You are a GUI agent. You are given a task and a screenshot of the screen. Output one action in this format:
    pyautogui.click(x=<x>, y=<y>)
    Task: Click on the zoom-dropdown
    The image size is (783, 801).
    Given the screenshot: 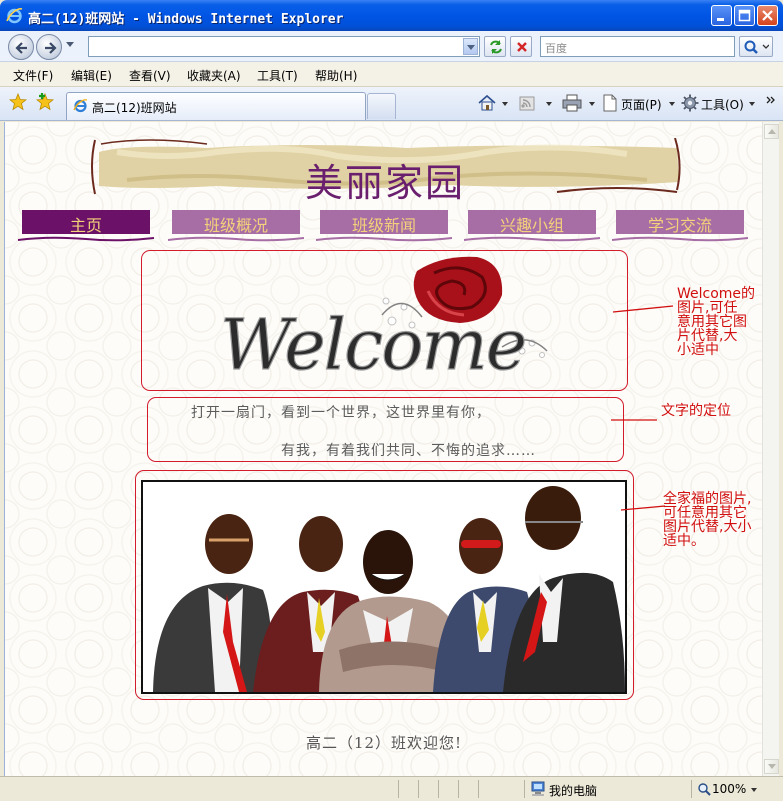 What is the action you would take?
    pyautogui.click(x=754, y=790)
    